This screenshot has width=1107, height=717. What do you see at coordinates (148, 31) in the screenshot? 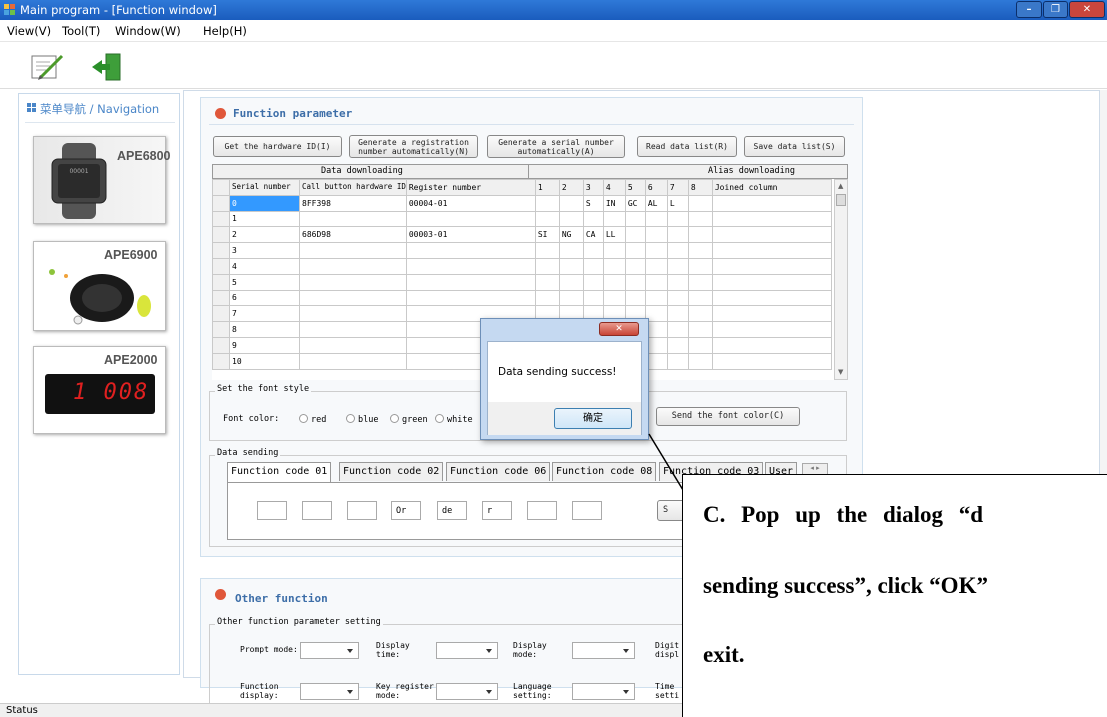
I see `menu-window: Window(W)` at bounding box center [148, 31].